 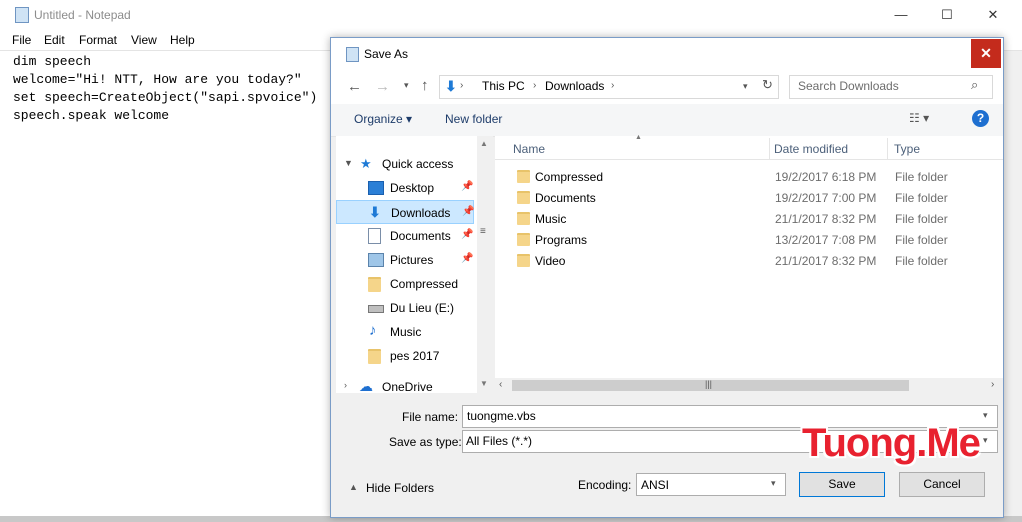 I want to click on nav-label: Pictures, so click(x=412, y=260).